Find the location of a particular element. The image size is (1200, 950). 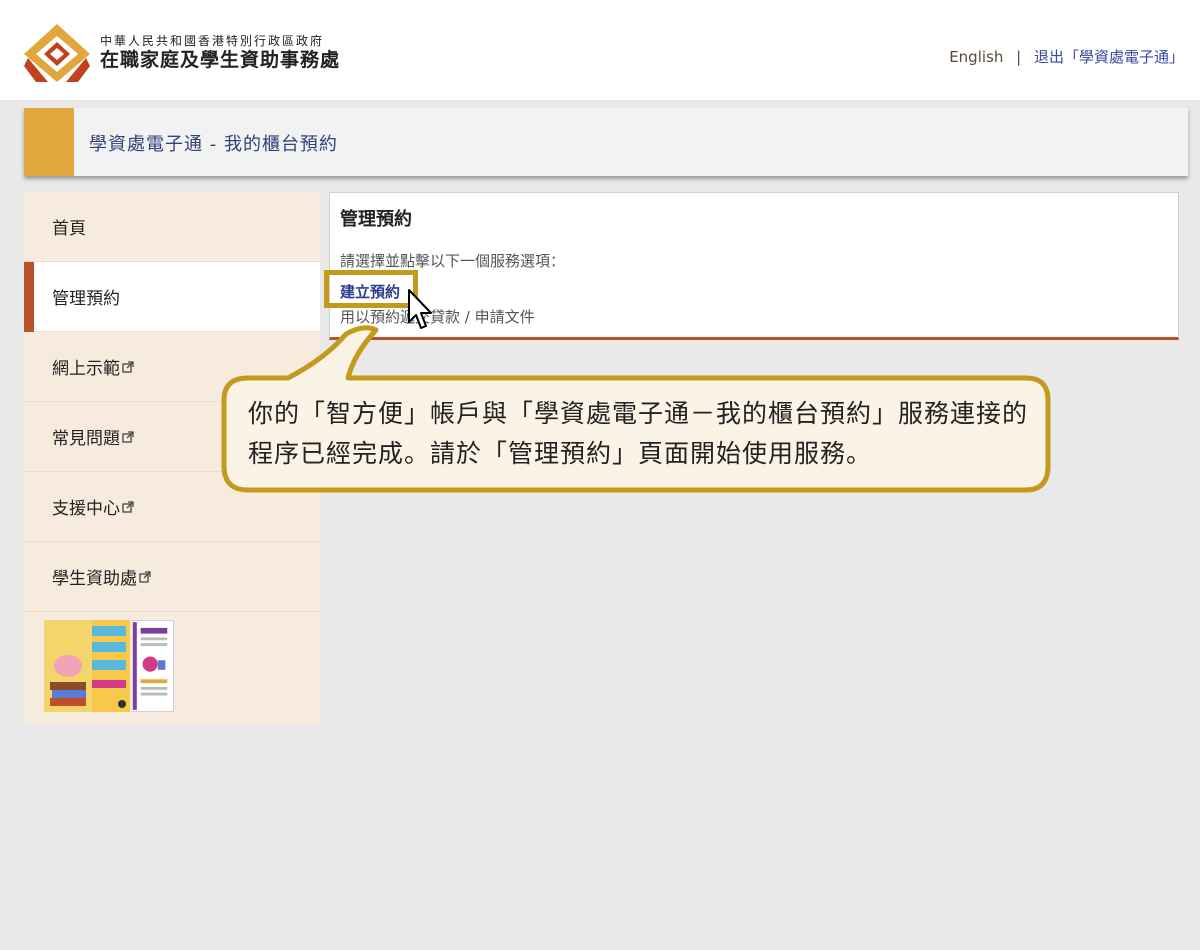

highlight-box is located at coordinates (371, 289).